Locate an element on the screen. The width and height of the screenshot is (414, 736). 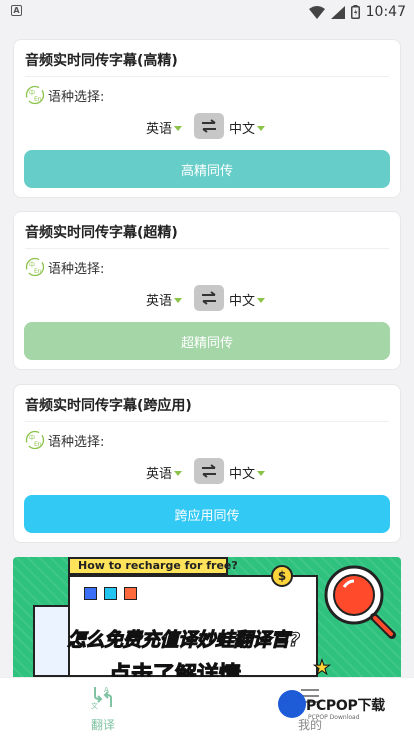
svg-text: A is located at coordinates (106, 690).